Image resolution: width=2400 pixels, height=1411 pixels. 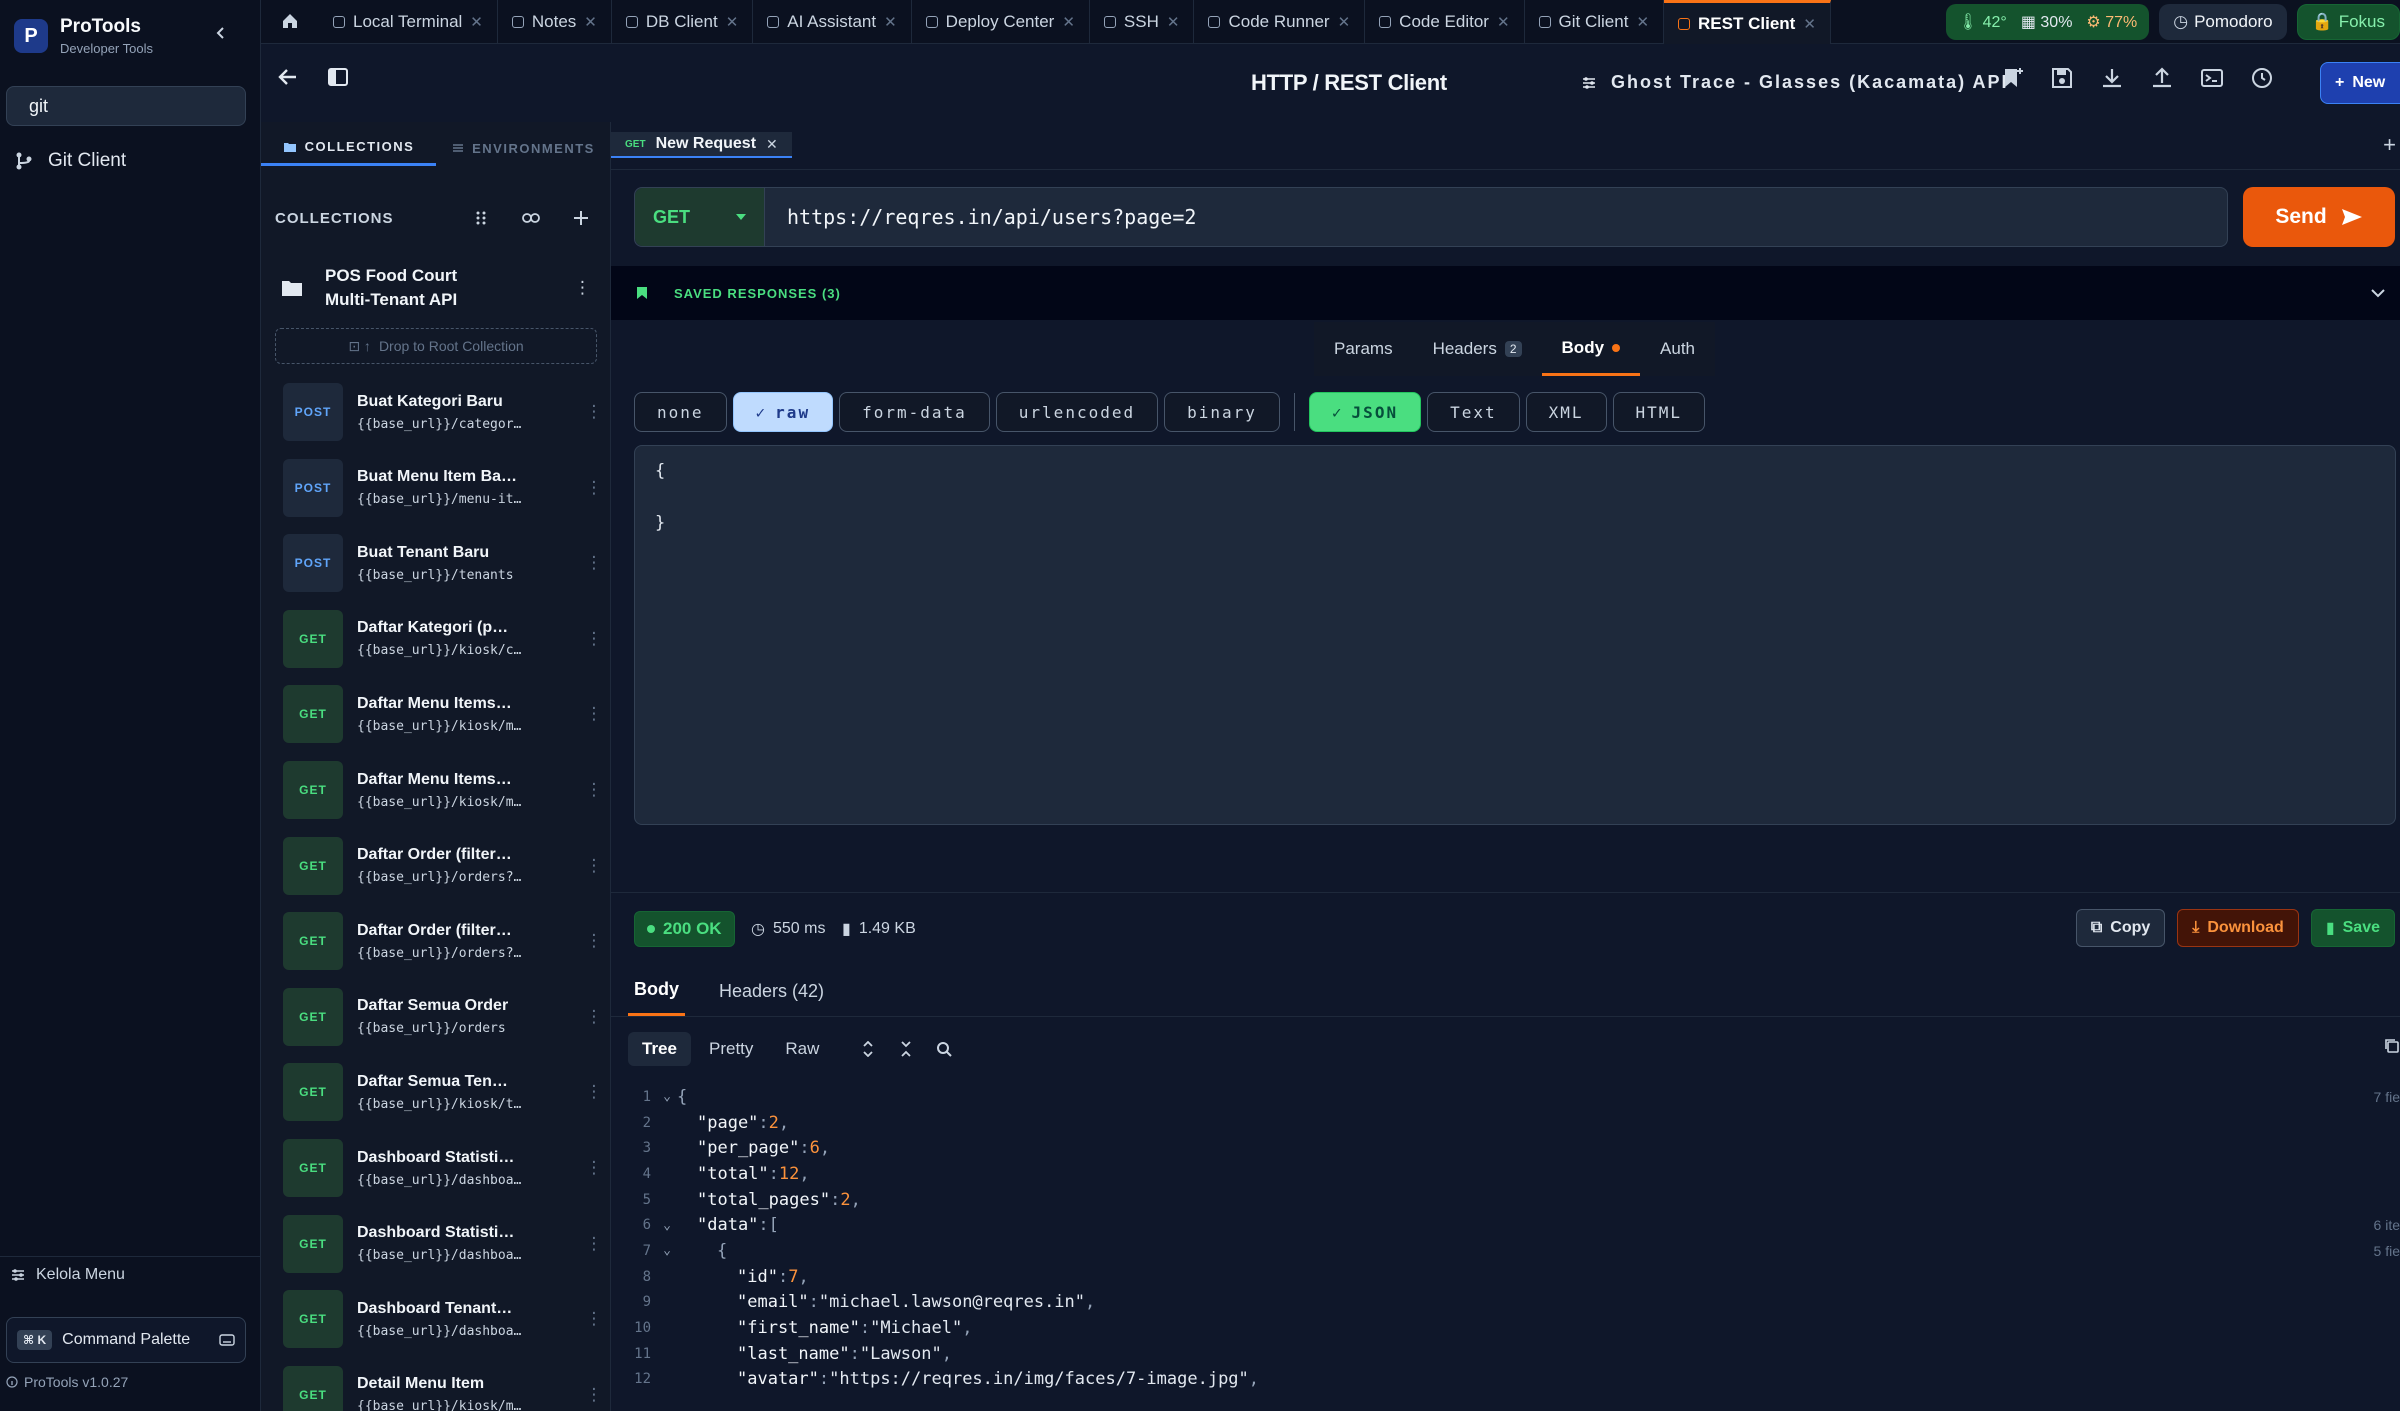 I want to click on tab-git-client: git-branch-icon Git Client ✕, so click(x=1595, y=22).